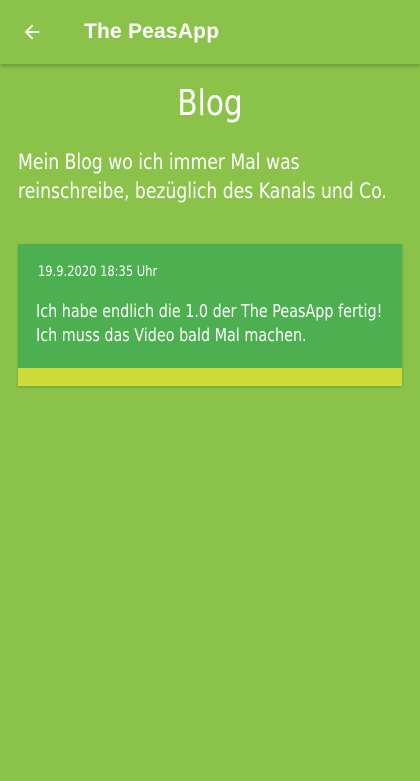 Image resolution: width=420 pixels, height=781 pixels. I want to click on app-bar: The PeasApp, so click(210, 32).